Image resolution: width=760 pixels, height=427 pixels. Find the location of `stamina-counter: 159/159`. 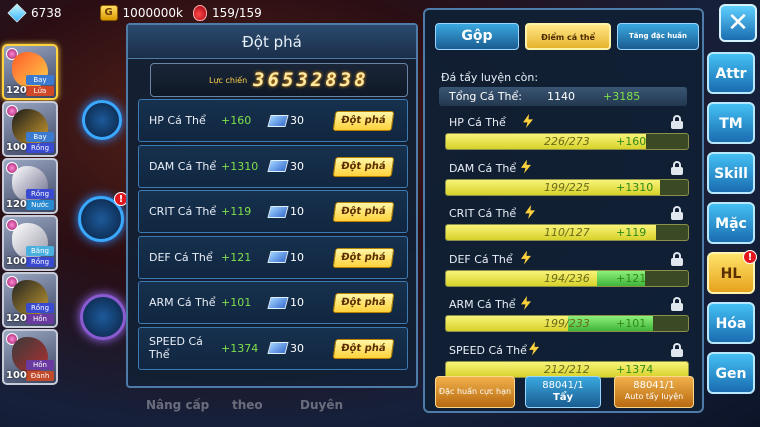

stamina-counter: 159/159 is located at coordinates (227, 13).